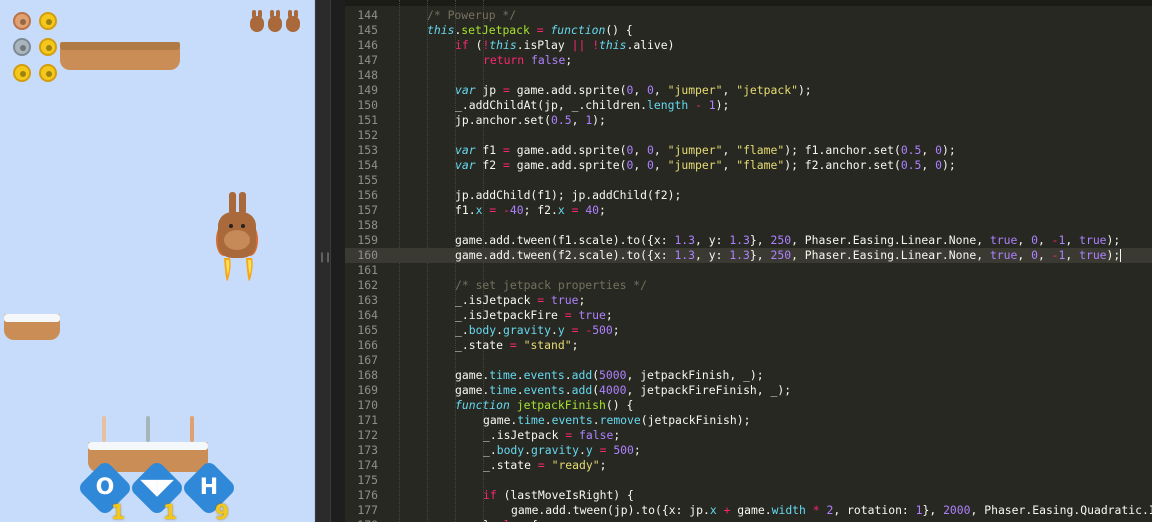 Image resolution: width=1152 pixels, height=522 pixels. What do you see at coordinates (367, 480) in the screenshot?
I see `line-number: 175` at bounding box center [367, 480].